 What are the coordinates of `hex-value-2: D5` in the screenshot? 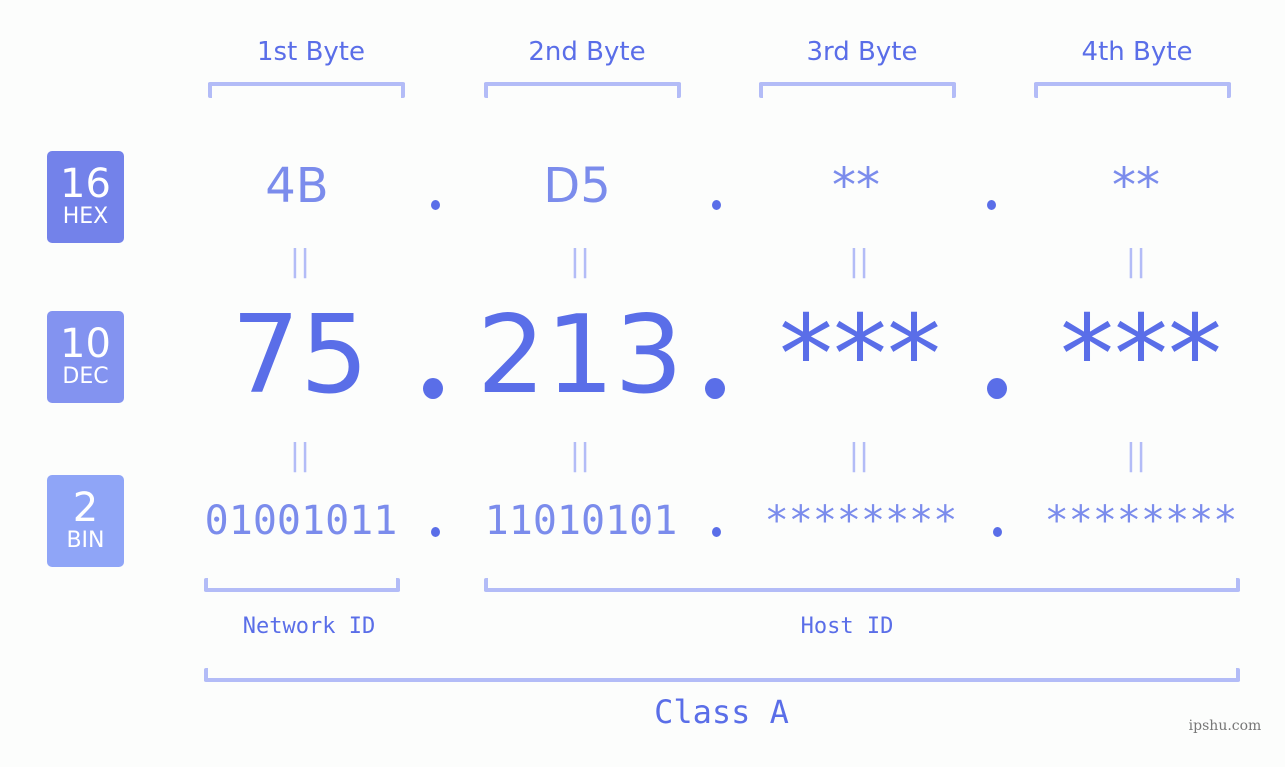 It's located at (577, 186).